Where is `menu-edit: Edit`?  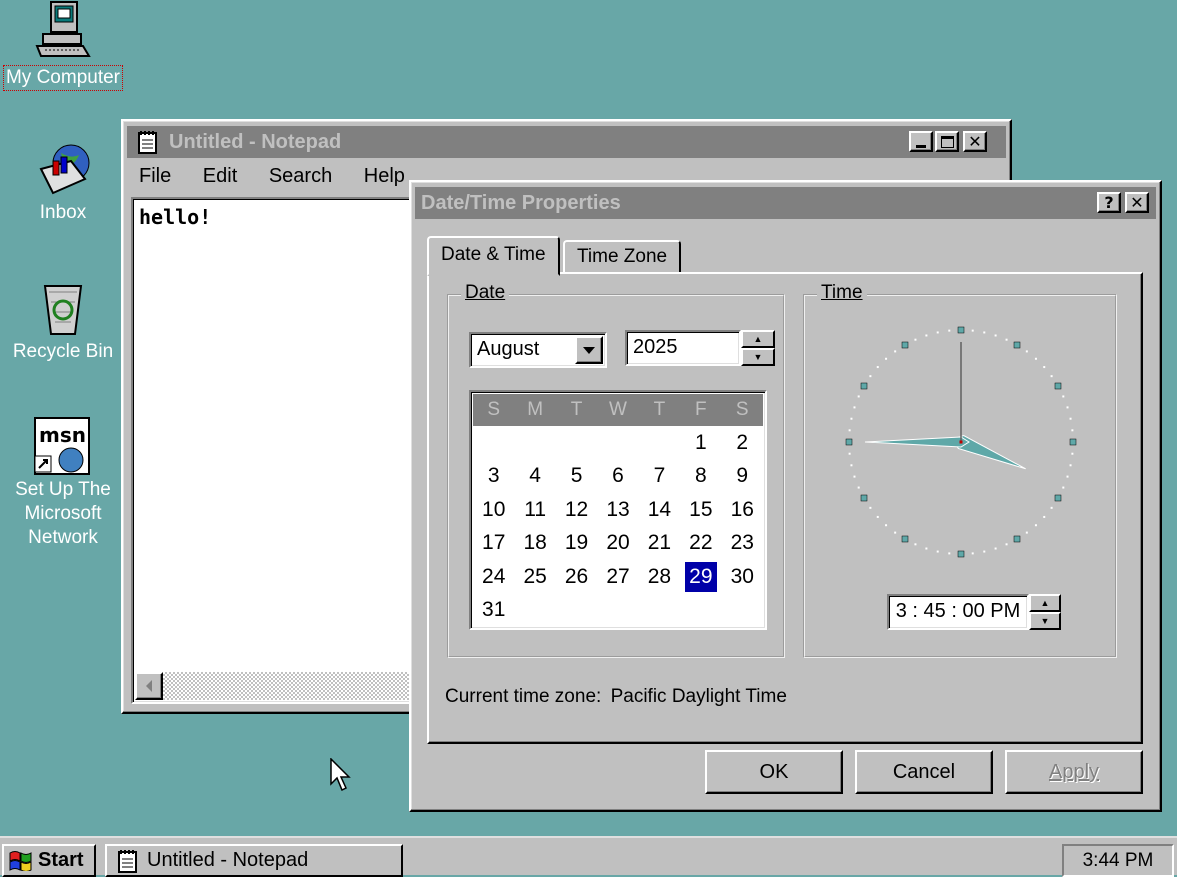
menu-edit: Edit is located at coordinates (220, 176).